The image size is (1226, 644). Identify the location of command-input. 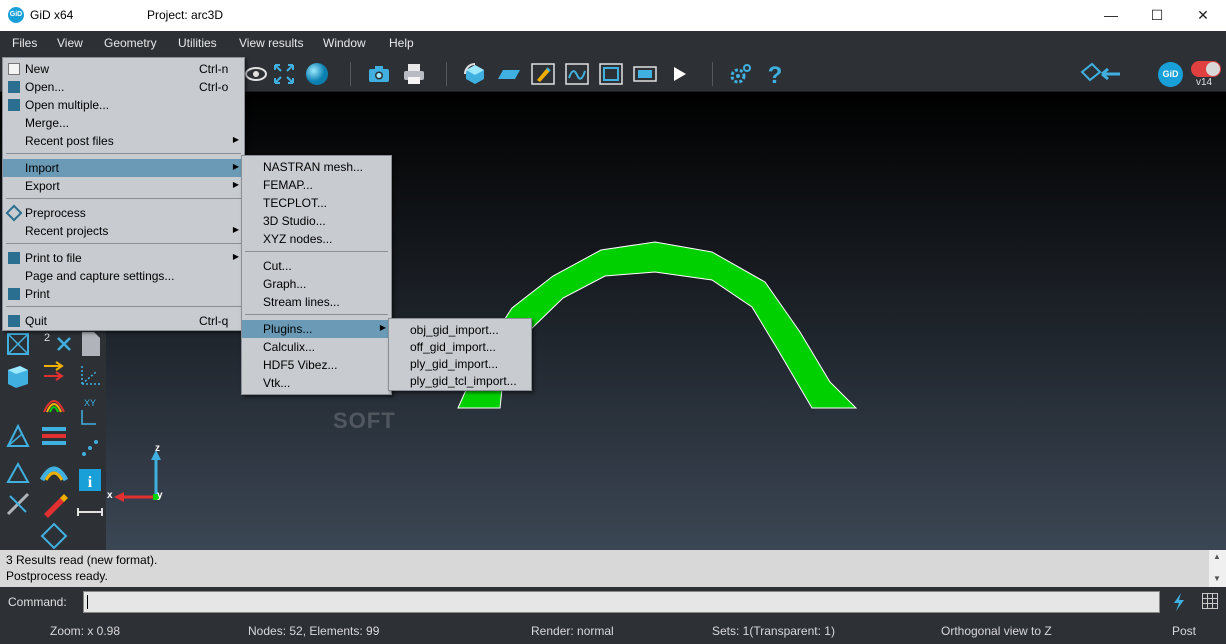
(621, 602).